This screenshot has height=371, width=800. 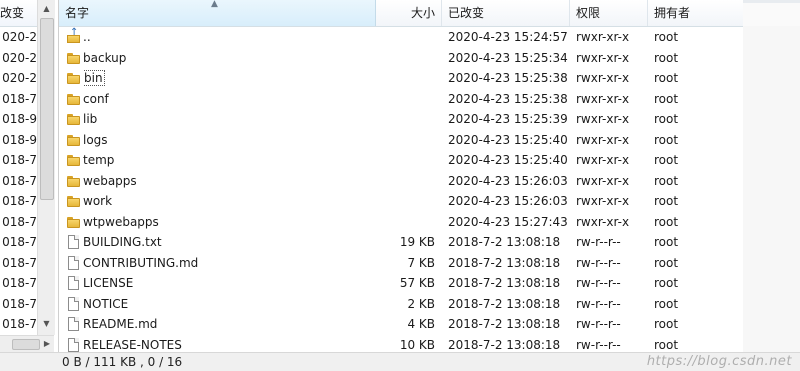 What do you see at coordinates (598, 324) in the screenshot?
I see `file-permissions: rw-r--r--` at bounding box center [598, 324].